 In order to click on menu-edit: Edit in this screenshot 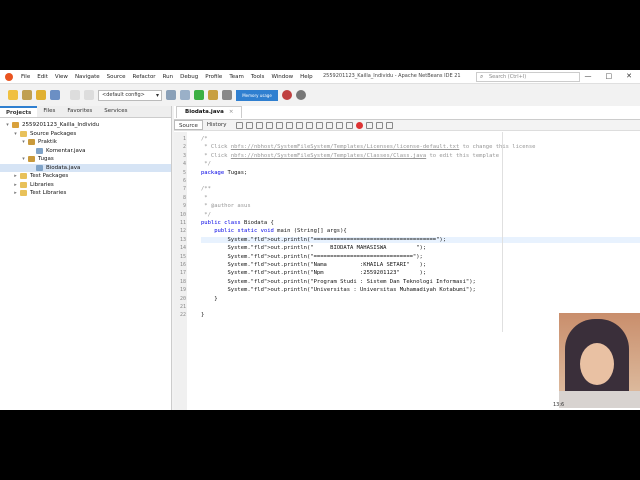, I will do `click(42, 77)`.